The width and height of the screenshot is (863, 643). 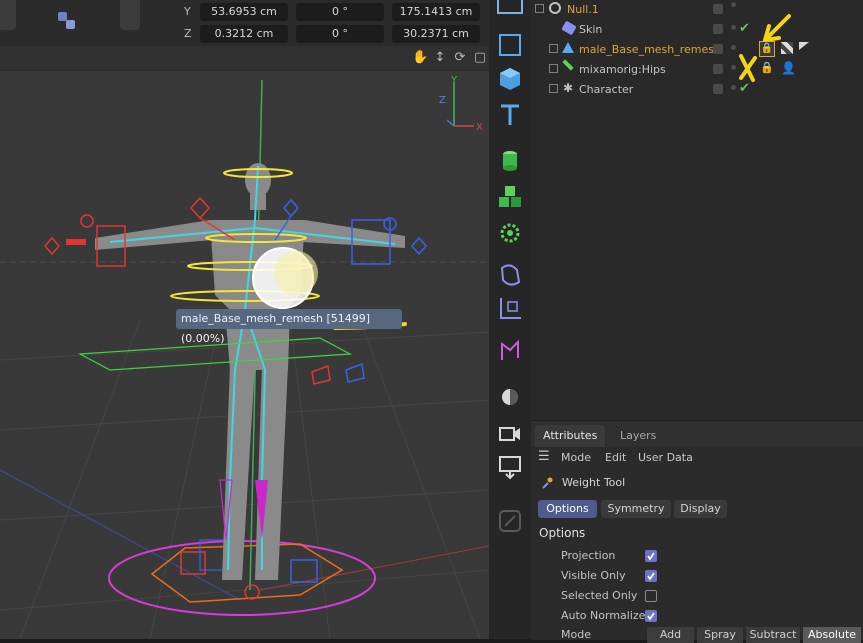 I want to click on object-row-null: Null.1, so click(x=697, y=10).